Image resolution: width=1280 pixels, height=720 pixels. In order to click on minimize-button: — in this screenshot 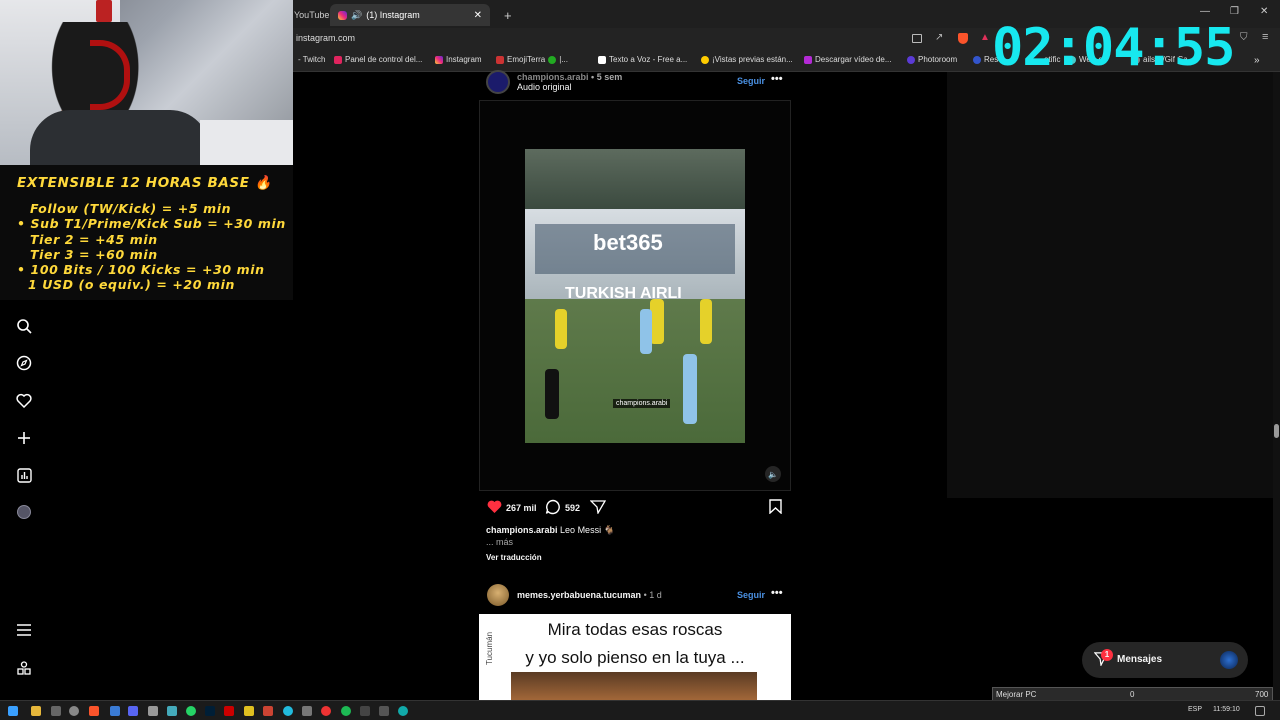, I will do `click(1205, 11)`.